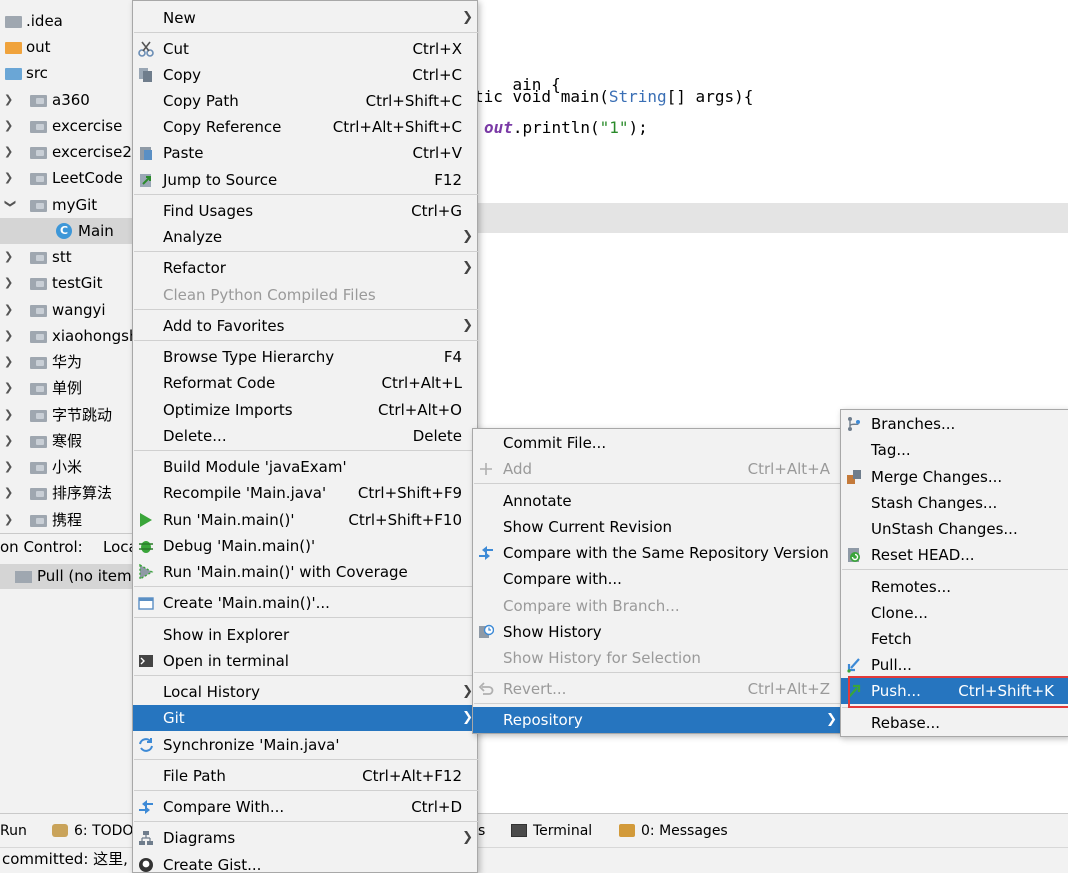 This screenshot has width=1068, height=873. Describe the element at coordinates (305, 838) in the screenshot. I see `menu-item-diagrams: Diagrams ❯` at that location.